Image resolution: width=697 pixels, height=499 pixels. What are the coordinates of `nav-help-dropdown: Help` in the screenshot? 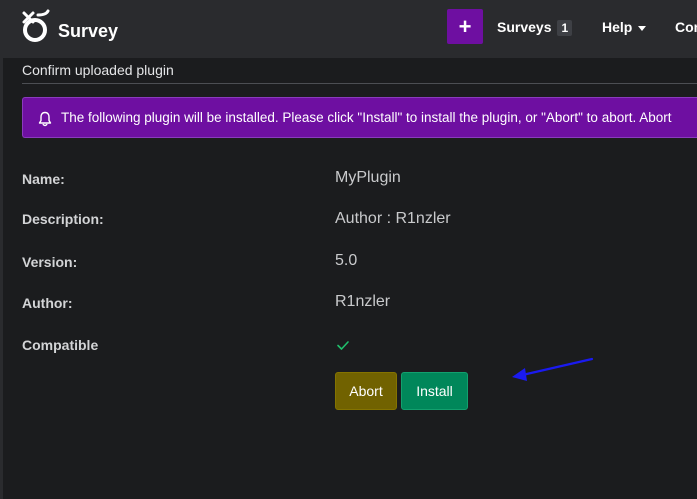 It's located at (624, 27).